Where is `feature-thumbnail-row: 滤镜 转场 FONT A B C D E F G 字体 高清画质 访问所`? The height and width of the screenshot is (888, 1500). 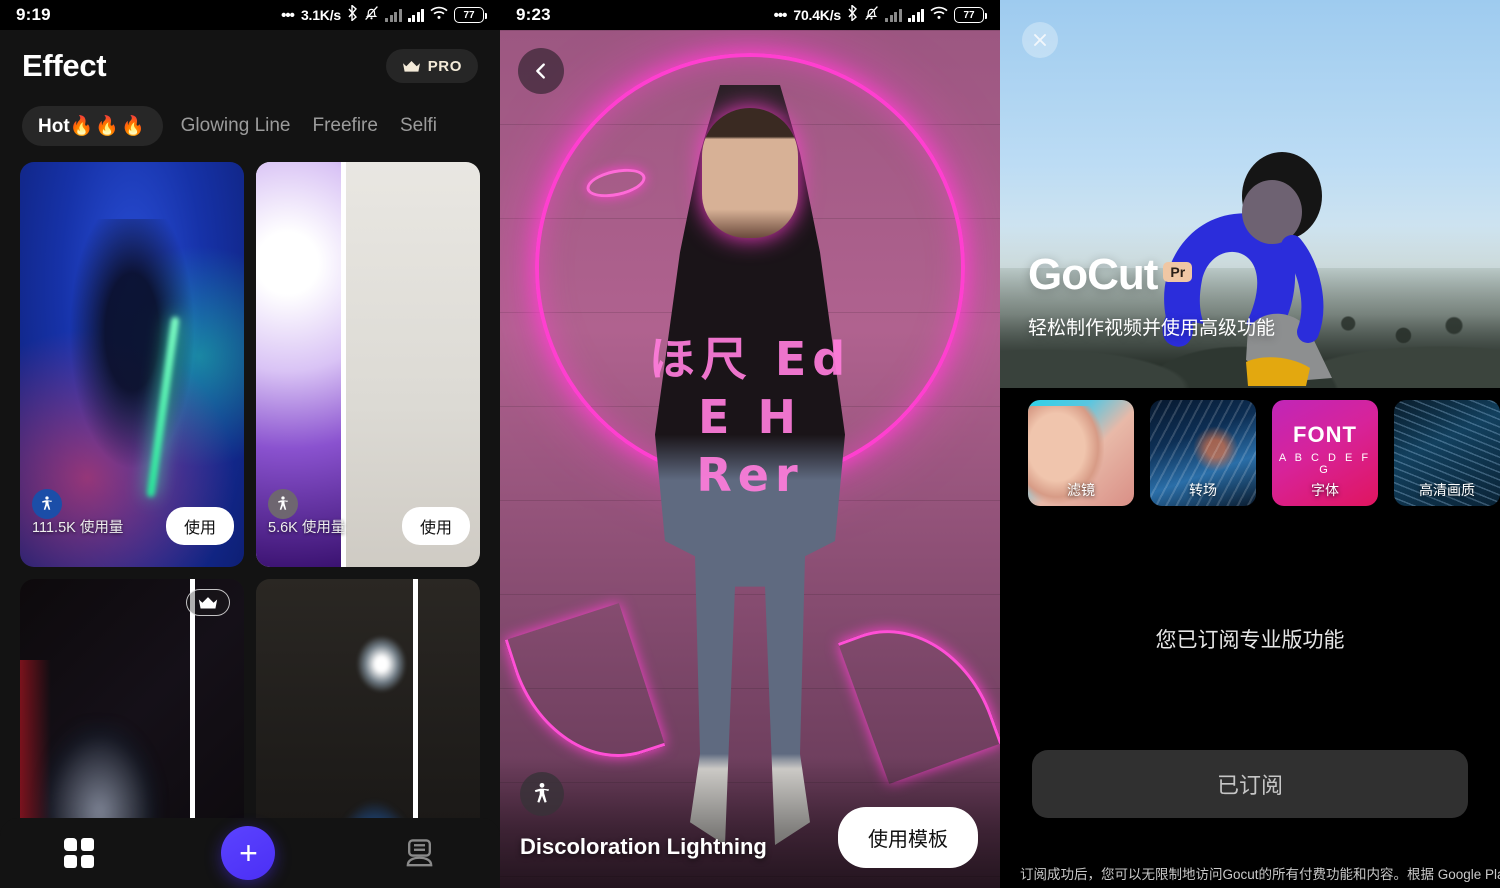 feature-thumbnail-row: 滤镜 转场 FONT A B C D E F G 字体 高清画质 访问所 is located at coordinates (1250, 453).